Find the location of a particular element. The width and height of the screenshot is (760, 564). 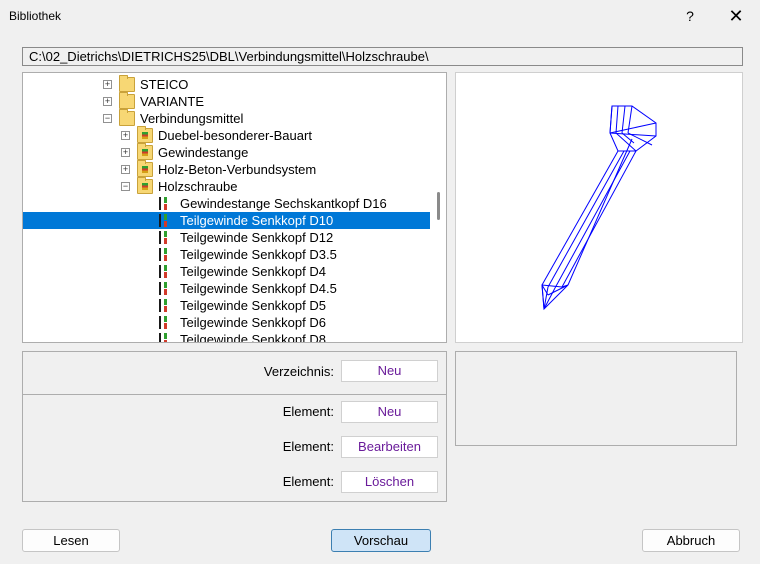

tree-item: Teilgewinde Senkkopf D6 is located at coordinates (226, 322).